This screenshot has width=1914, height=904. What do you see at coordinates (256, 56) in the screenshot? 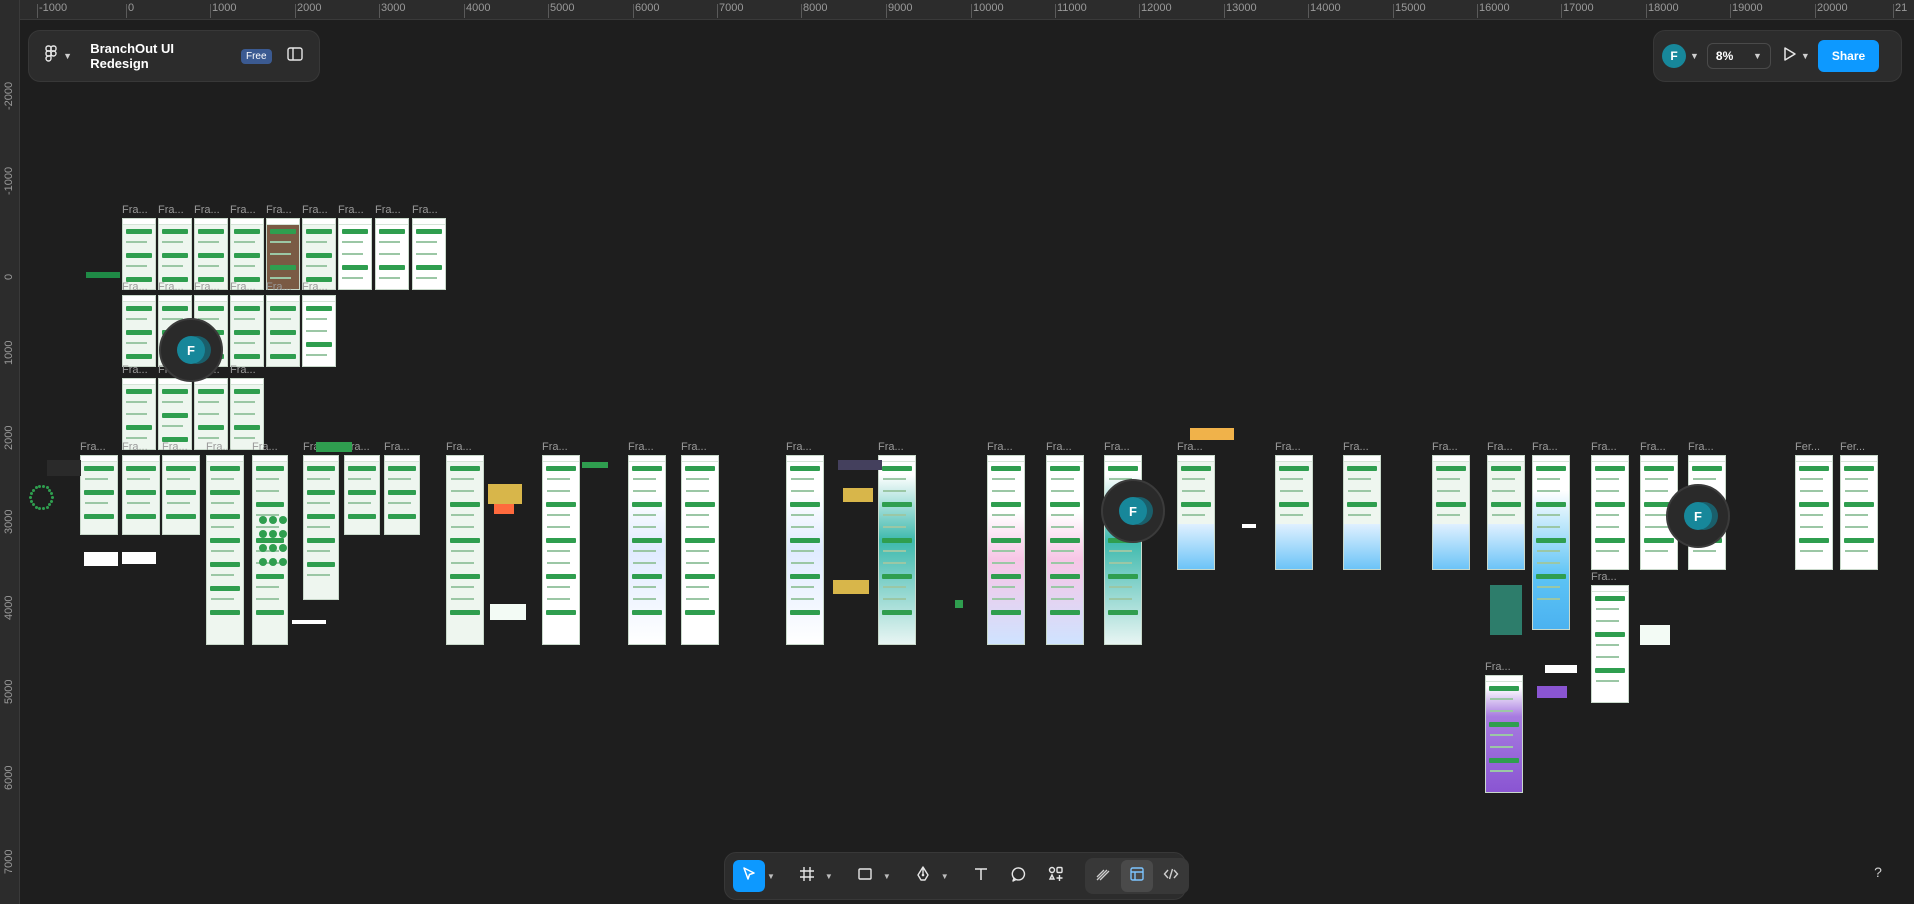
I see `plan-badge: Free` at bounding box center [256, 56].